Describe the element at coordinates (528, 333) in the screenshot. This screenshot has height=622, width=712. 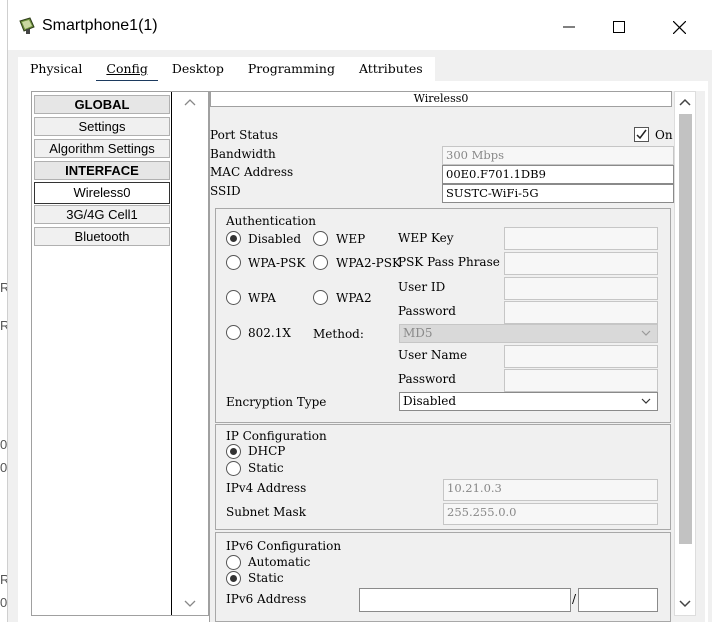
I see `method-select: MD5` at that location.